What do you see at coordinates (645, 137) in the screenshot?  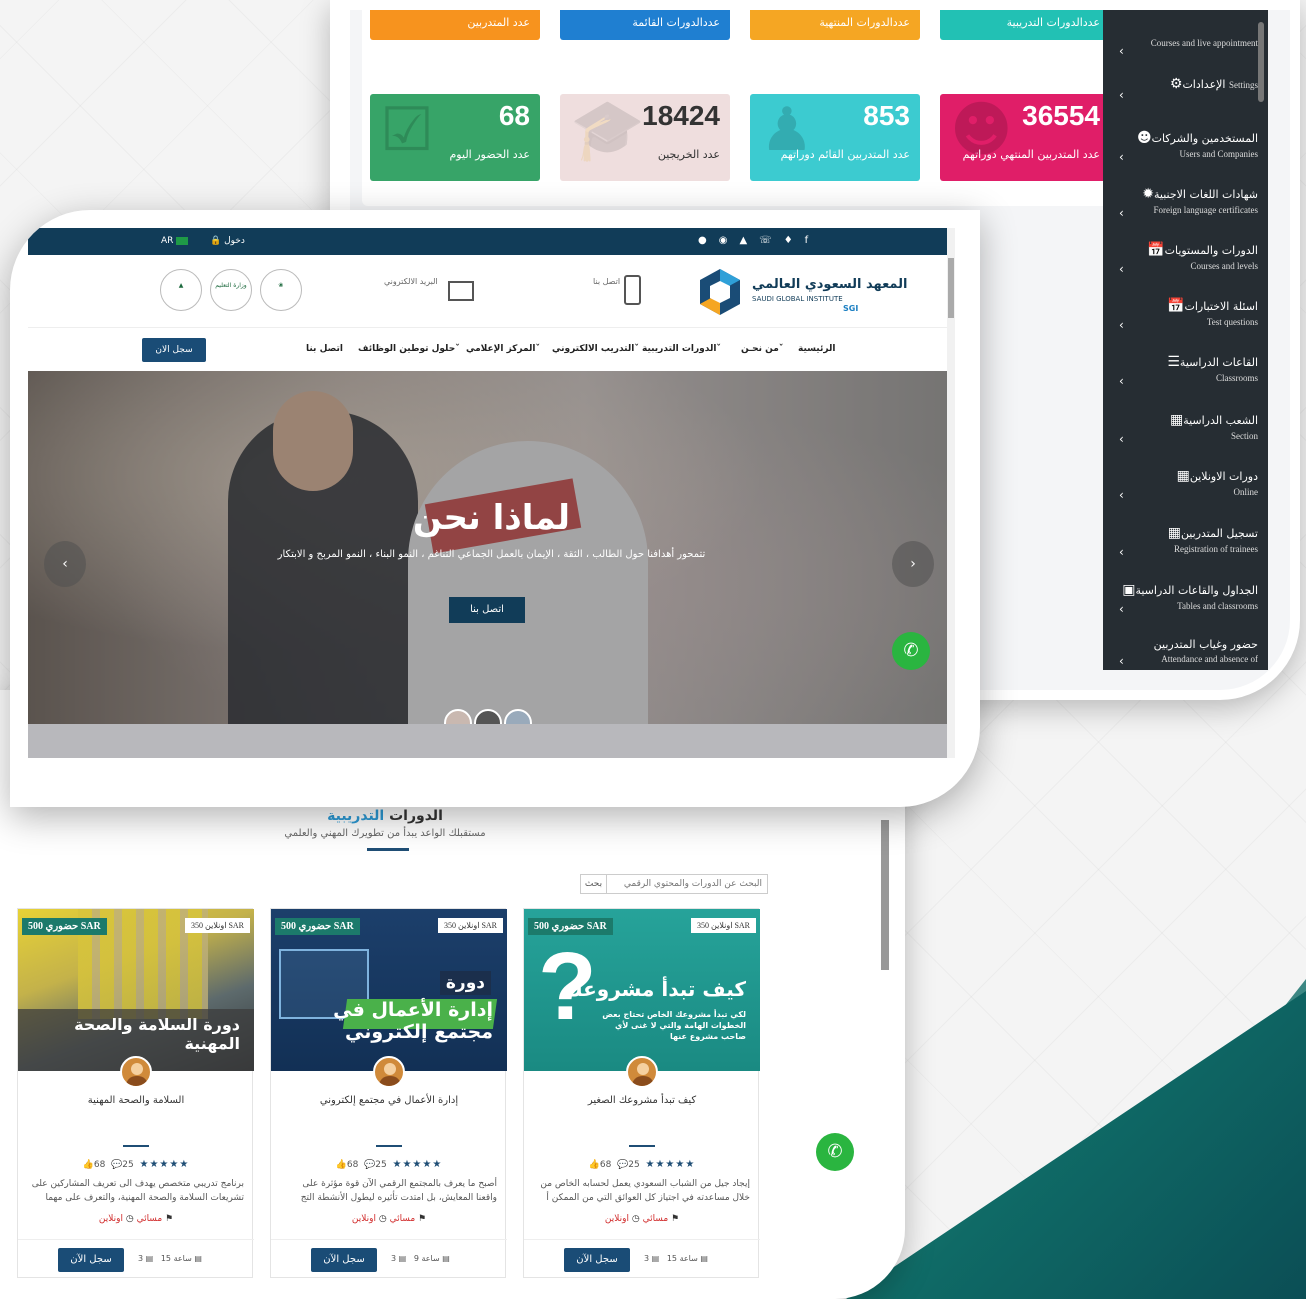 I see `stat-card-graduates: 🎓 18424 عدد الخريجين` at bounding box center [645, 137].